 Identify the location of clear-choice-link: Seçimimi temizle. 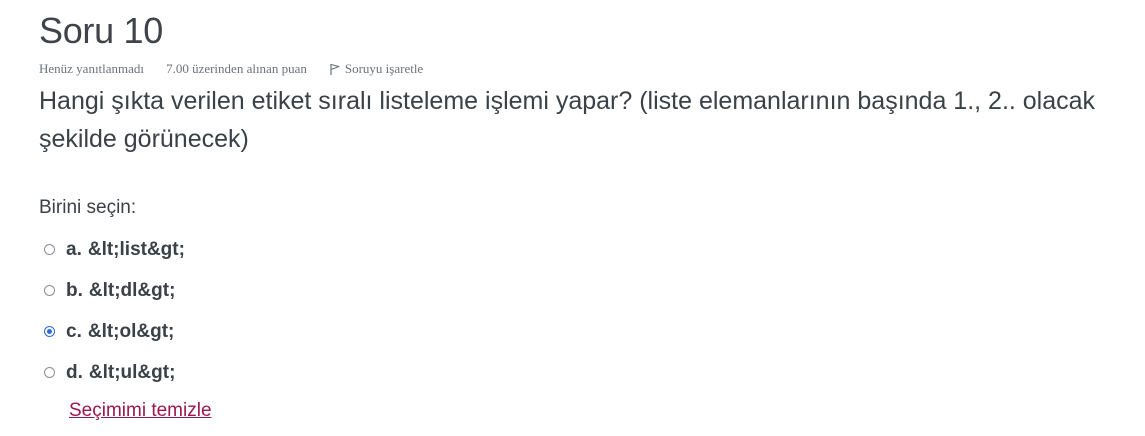
(140, 411).